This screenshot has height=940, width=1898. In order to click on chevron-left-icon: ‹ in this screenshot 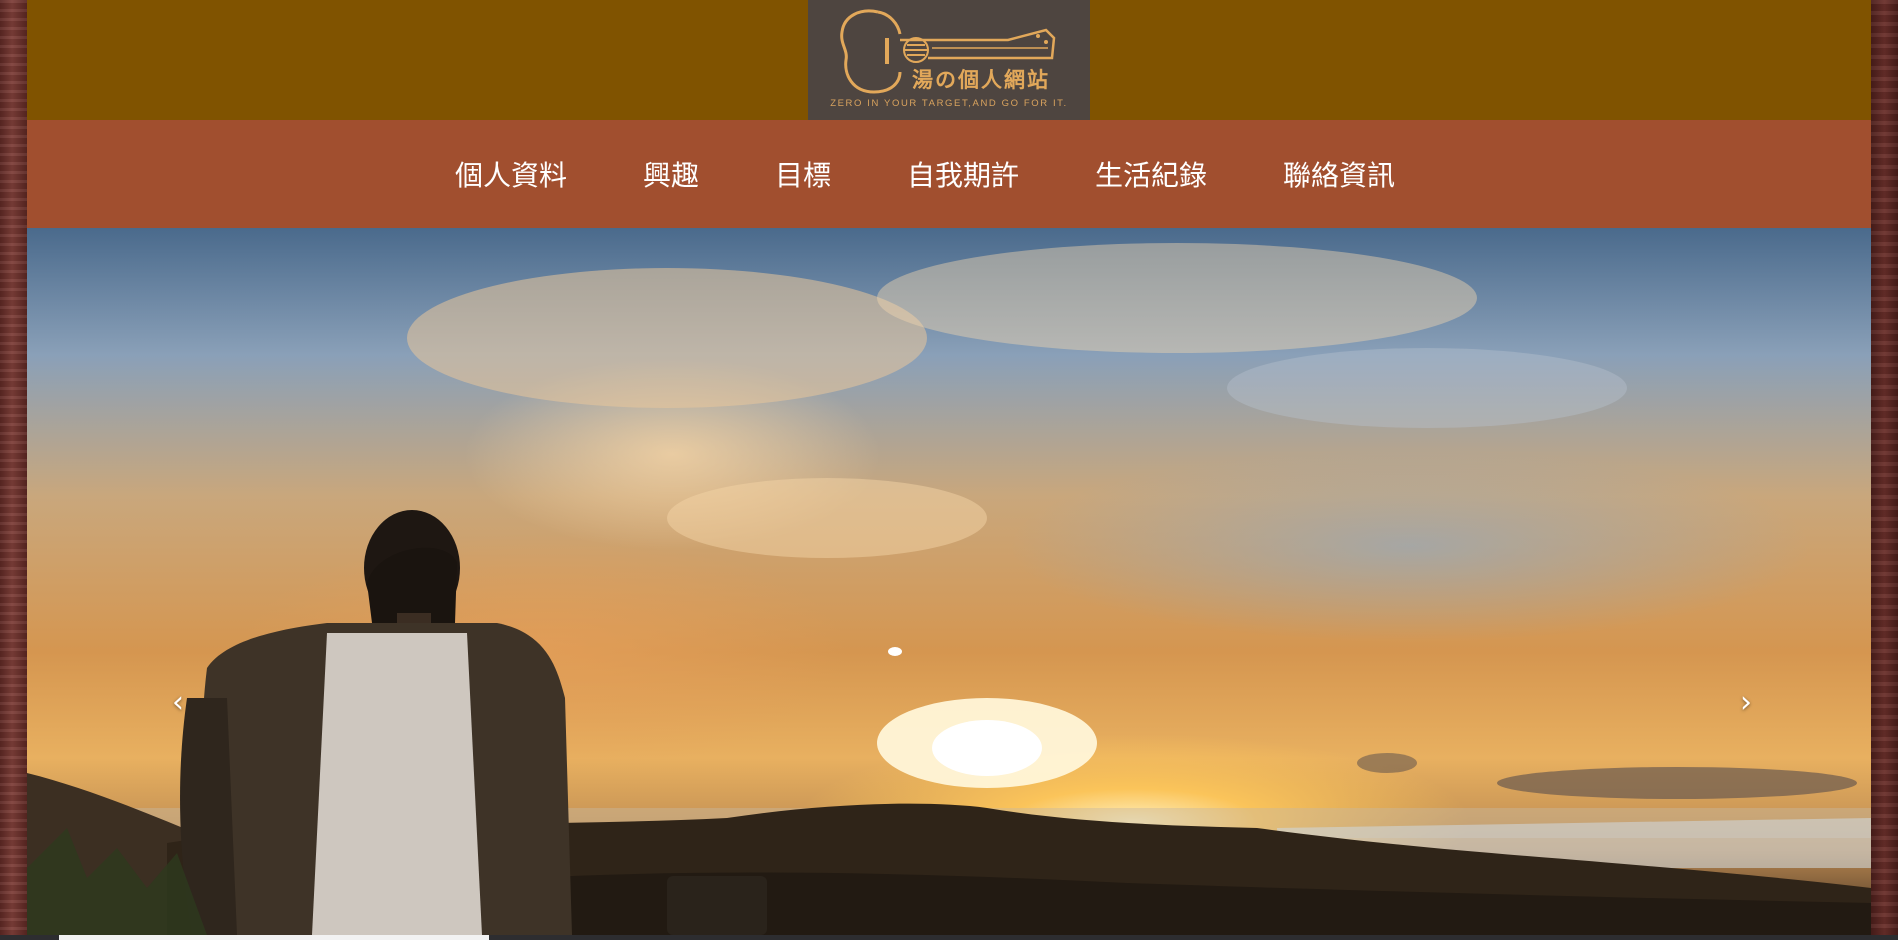, I will do `click(178, 702)`.